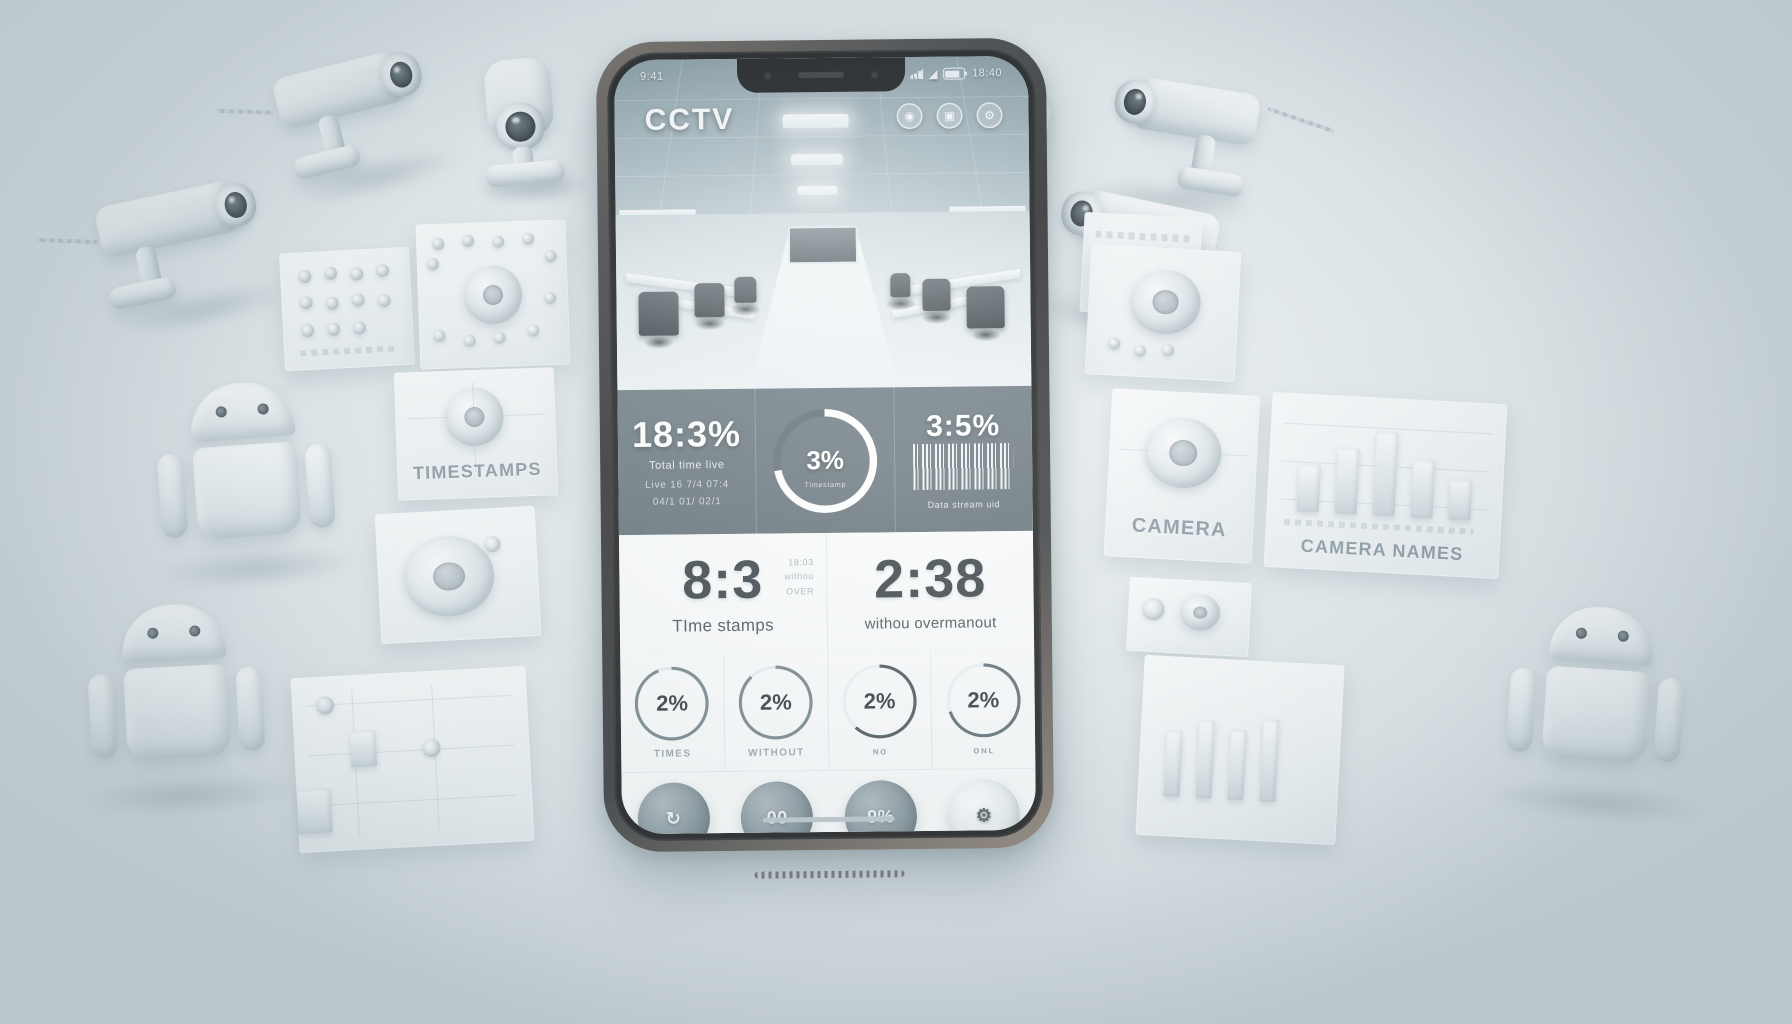 This screenshot has height=1024, width=1792. What do you see at coordinates (687, 502) in the screenshot?
I see `stat-detail-row: 04/1 01/ 02/1` at bounding box center [687, 502].